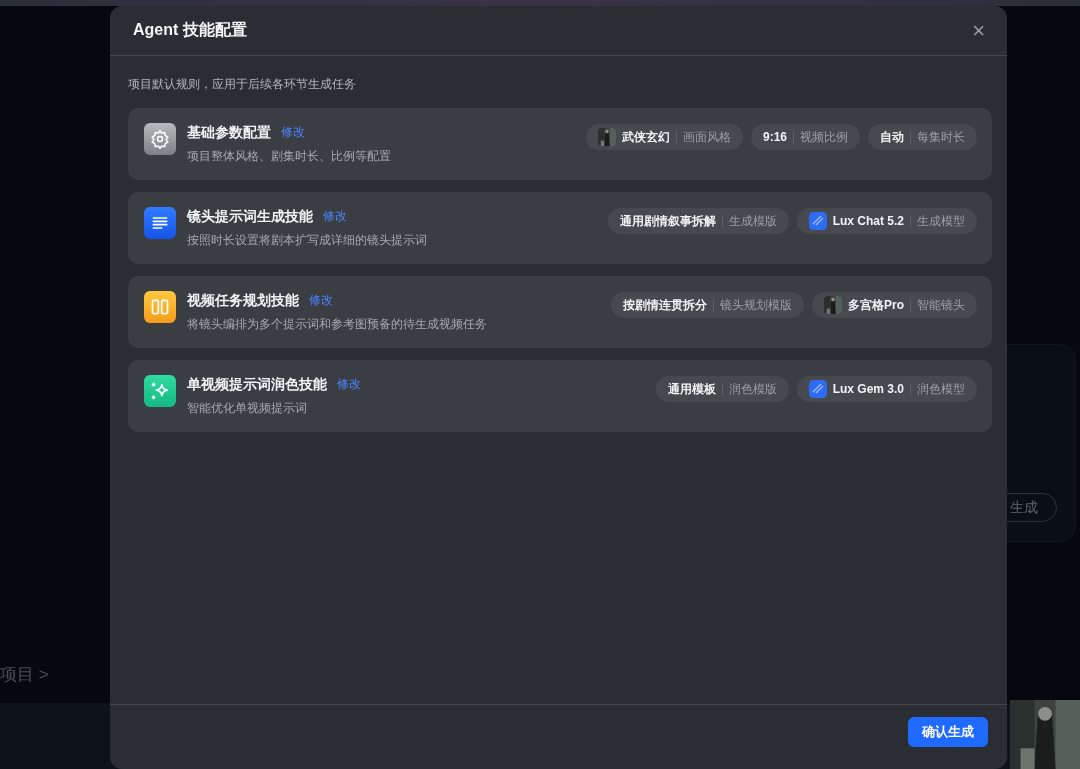 The image size is (1080, 769). I want to click on skill-title: 视频任务规划技能, so click(243, 300).